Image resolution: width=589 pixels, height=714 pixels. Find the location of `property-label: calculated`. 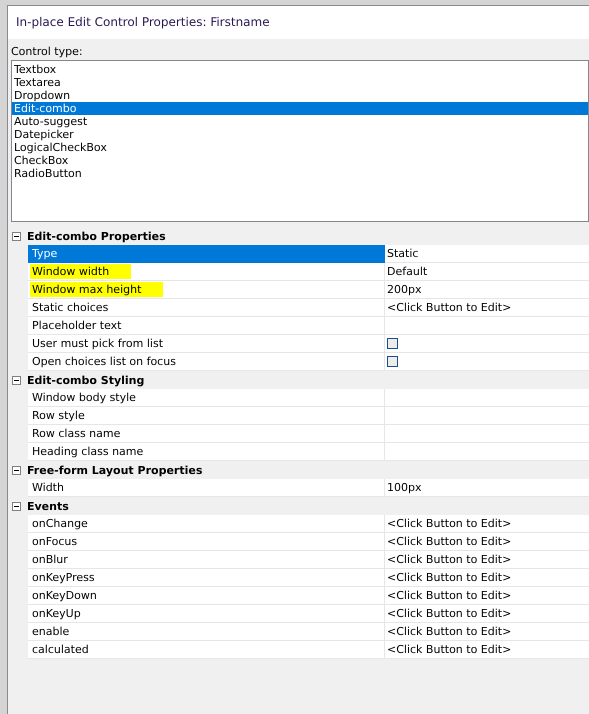

property-label: calculated is located at coordinates (60, 649).